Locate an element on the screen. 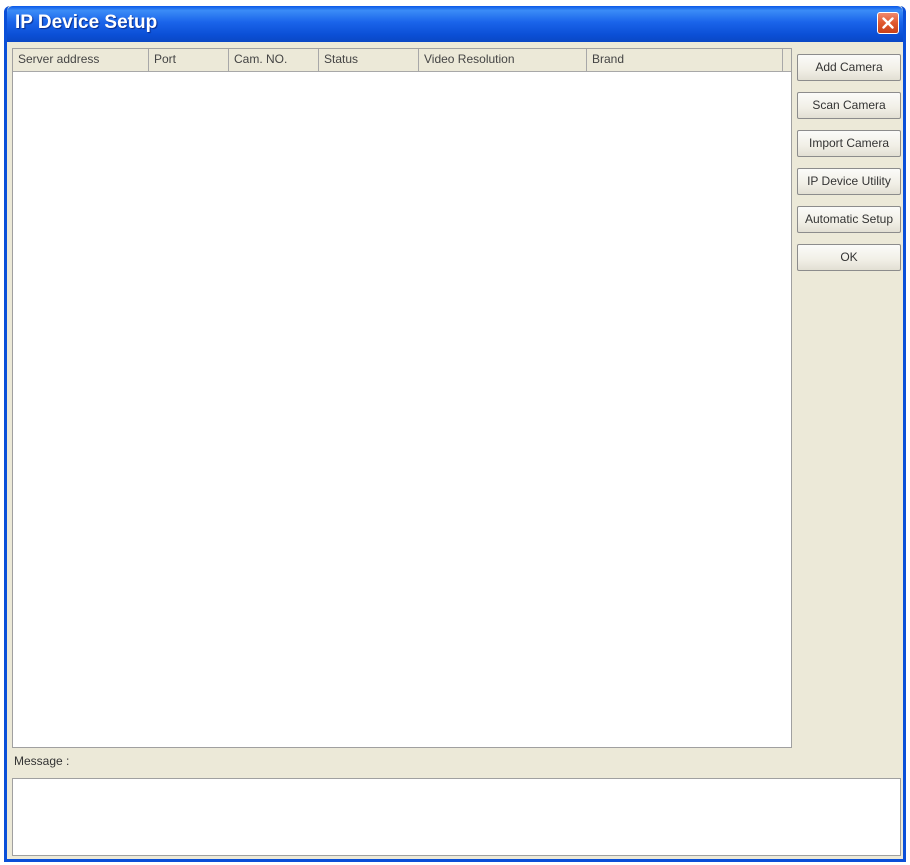 This screenshot has height=865, width=910. column-header-cam-no: Cam. NO. is located at coordinates (274, 60).